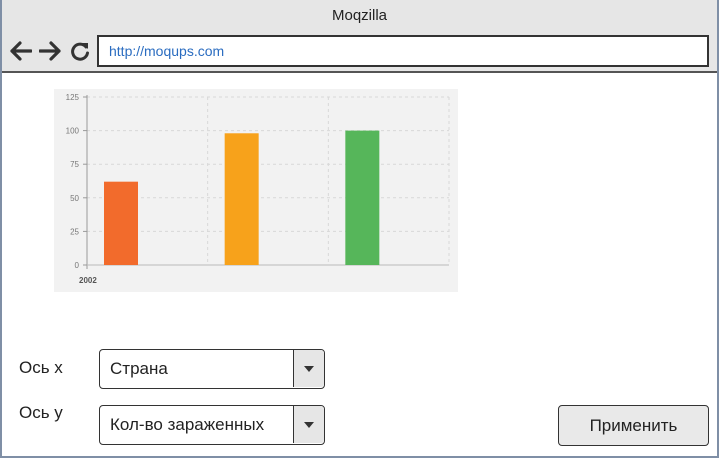 Image resolution: width=719 pixels, height=458 pixels. What do you see at coordinates (633, 425) in the screenshot?
I see `apply-button: Применить` at bounding box center [633, 425].